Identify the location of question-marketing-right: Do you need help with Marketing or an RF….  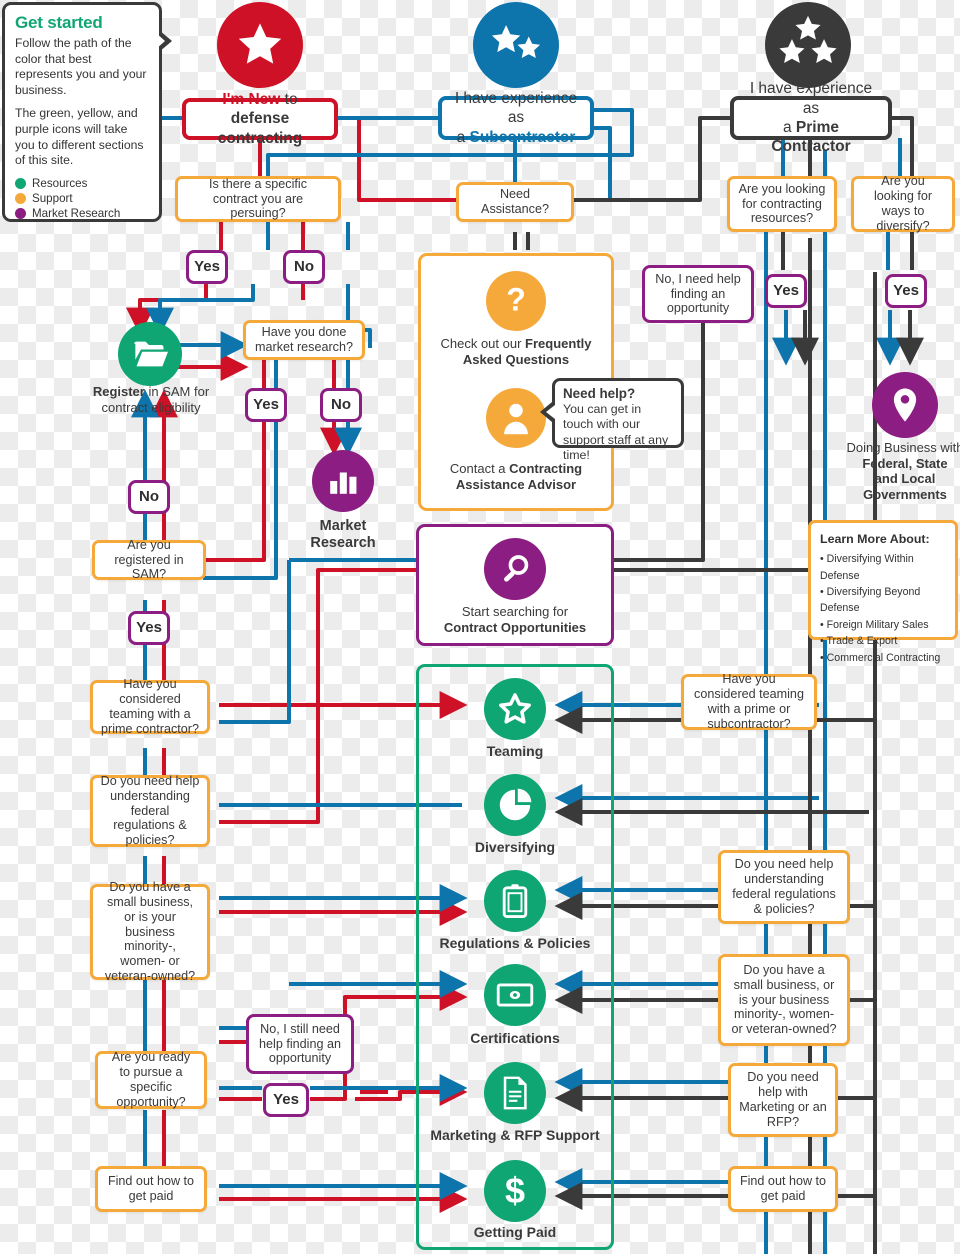
(783, 1100).